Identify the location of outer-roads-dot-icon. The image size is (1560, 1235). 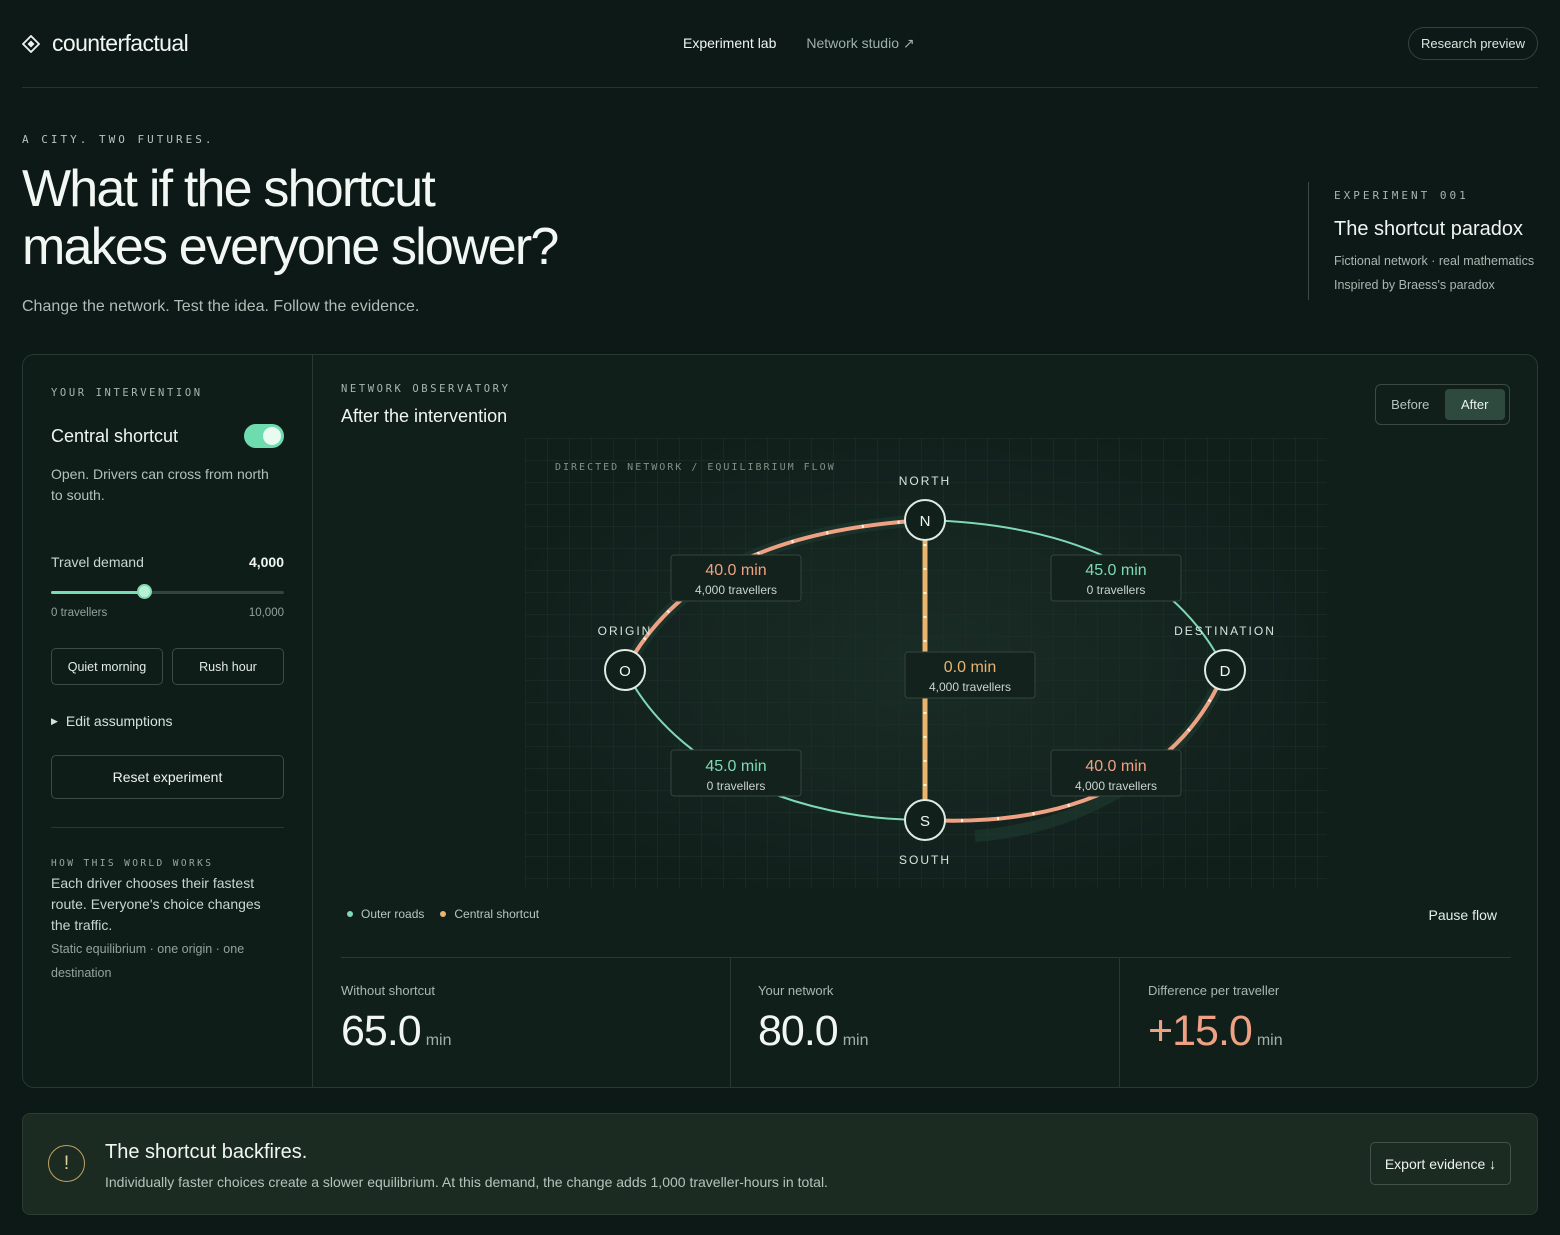
(350, 914).